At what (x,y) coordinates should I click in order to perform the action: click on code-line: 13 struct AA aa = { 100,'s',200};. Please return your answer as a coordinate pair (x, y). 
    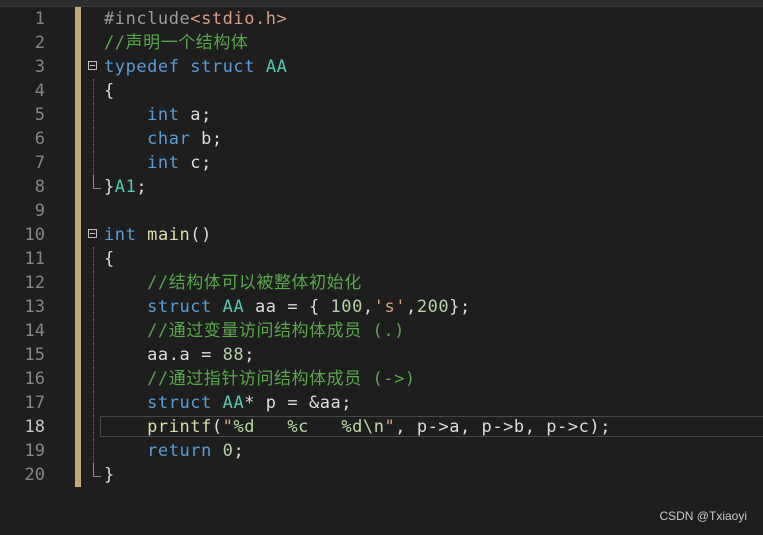
    Looking at the image, I should click on (381, 307).